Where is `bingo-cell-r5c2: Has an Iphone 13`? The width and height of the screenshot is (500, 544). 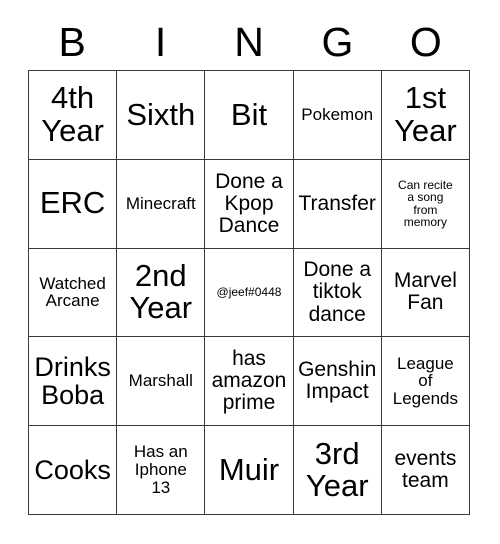 bingo-cell-r5c2: Has an Iphone 13 is located at coordinates (161, 470).